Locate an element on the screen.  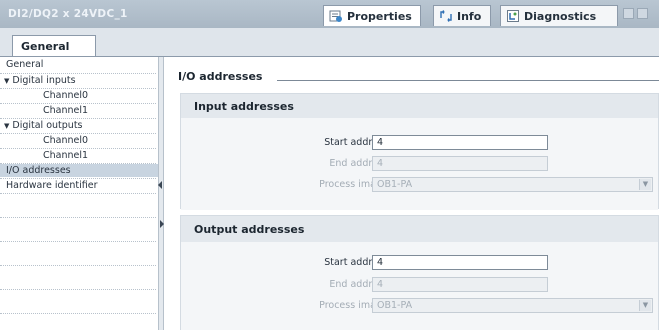
nav-item-general: General is located at coordinates (81, 64).